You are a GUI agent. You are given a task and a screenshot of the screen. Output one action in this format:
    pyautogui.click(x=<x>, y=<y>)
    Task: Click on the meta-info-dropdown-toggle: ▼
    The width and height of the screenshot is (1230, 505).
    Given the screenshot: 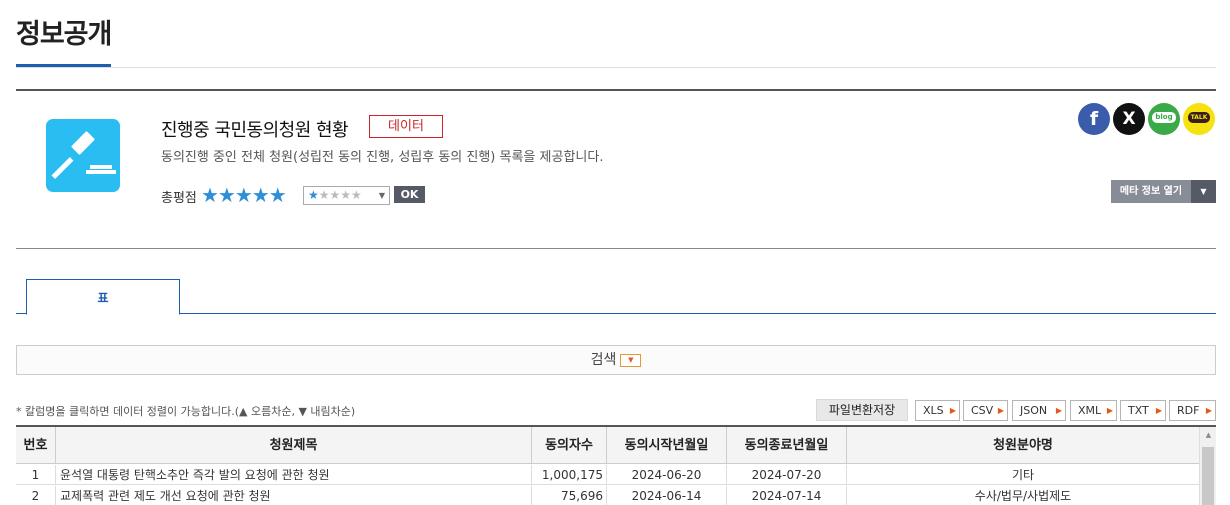 What is the action you would take?
    pyautogui.click(x=1203, y=191)
    